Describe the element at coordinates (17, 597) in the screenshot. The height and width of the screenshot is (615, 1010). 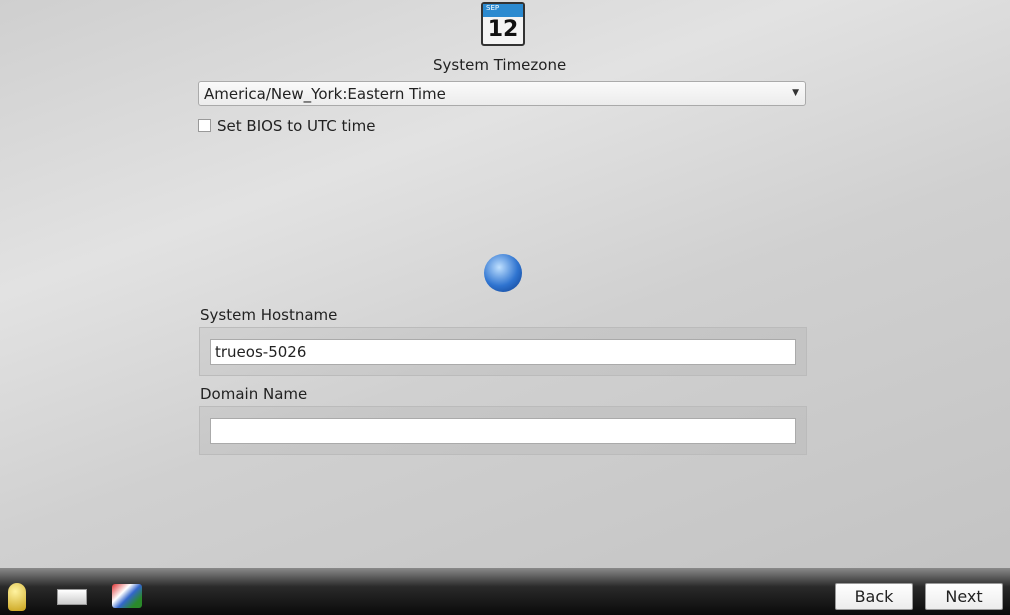
I see `lightbulb-icon` at that location.